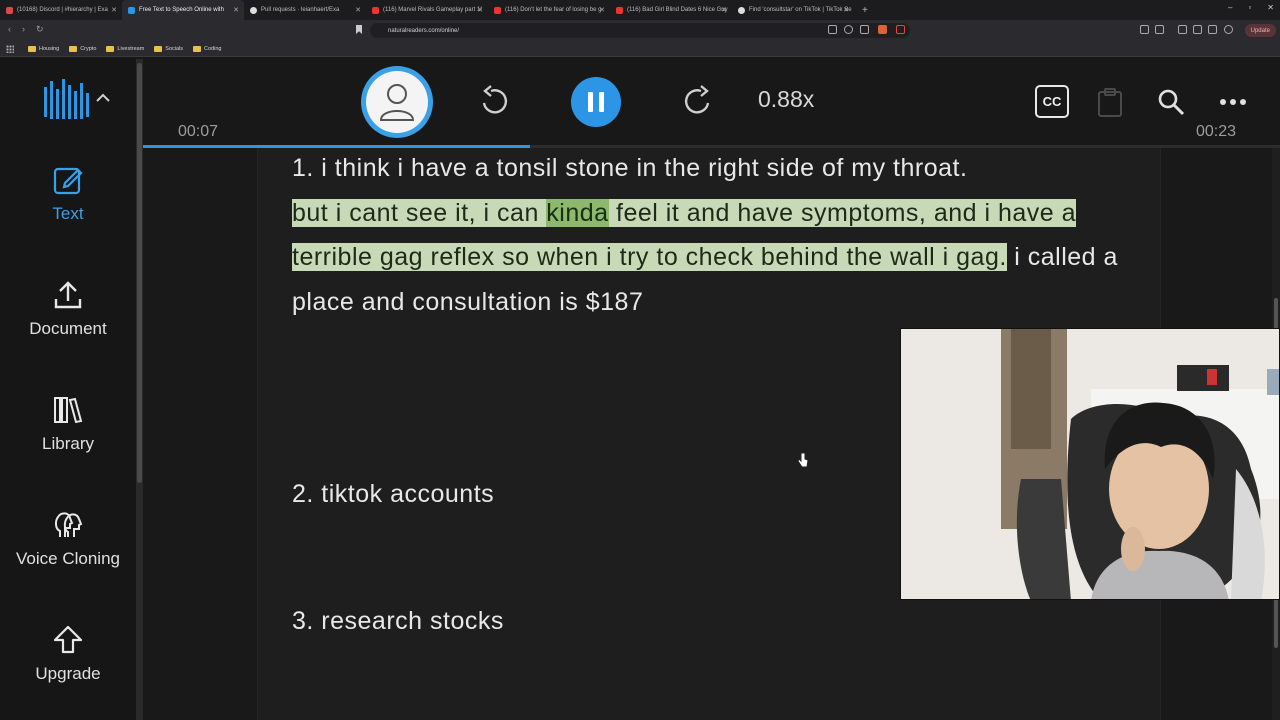 This screenshot has height=720, width=1280. I want to click on user-icon, so click(397, 102).